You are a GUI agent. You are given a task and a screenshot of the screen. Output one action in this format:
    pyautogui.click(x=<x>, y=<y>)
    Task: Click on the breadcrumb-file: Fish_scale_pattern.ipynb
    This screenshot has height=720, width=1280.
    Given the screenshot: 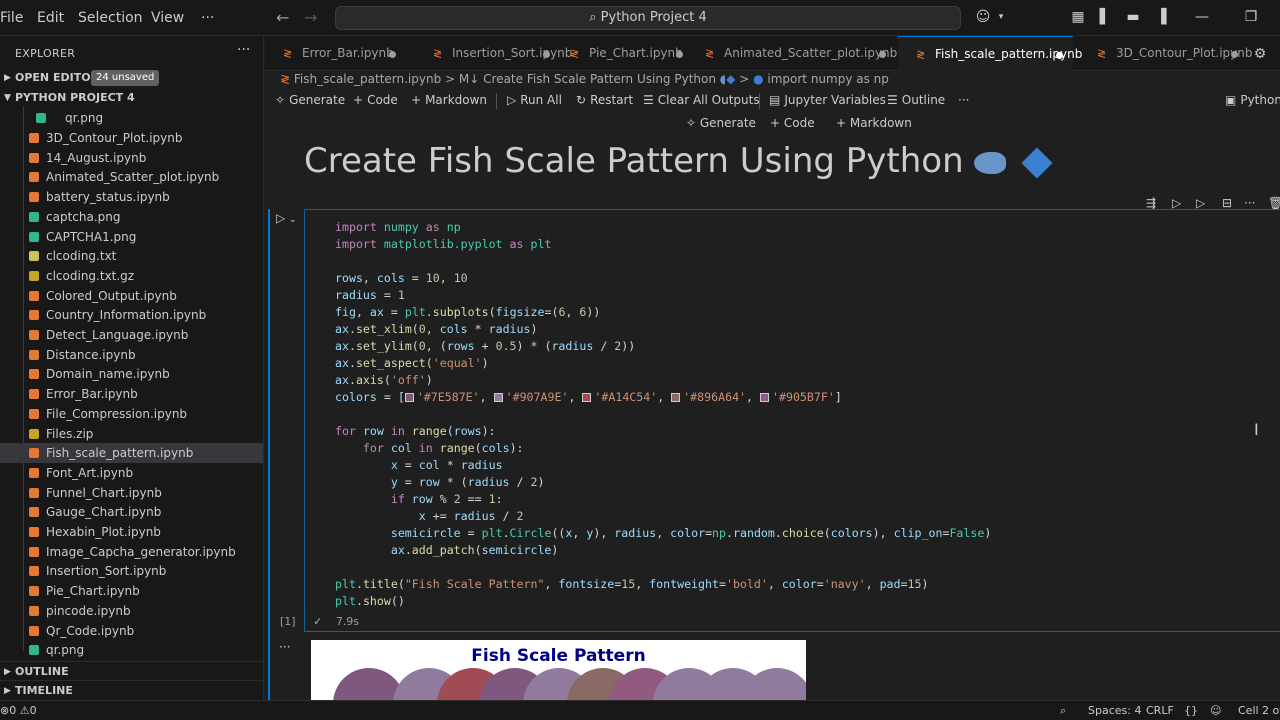 What is the action you would take?
    pyautogui.click(x=367, y=79)
    